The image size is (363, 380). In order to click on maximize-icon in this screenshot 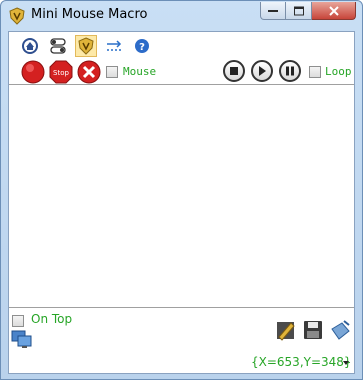, I will do `click(298, 10)`.